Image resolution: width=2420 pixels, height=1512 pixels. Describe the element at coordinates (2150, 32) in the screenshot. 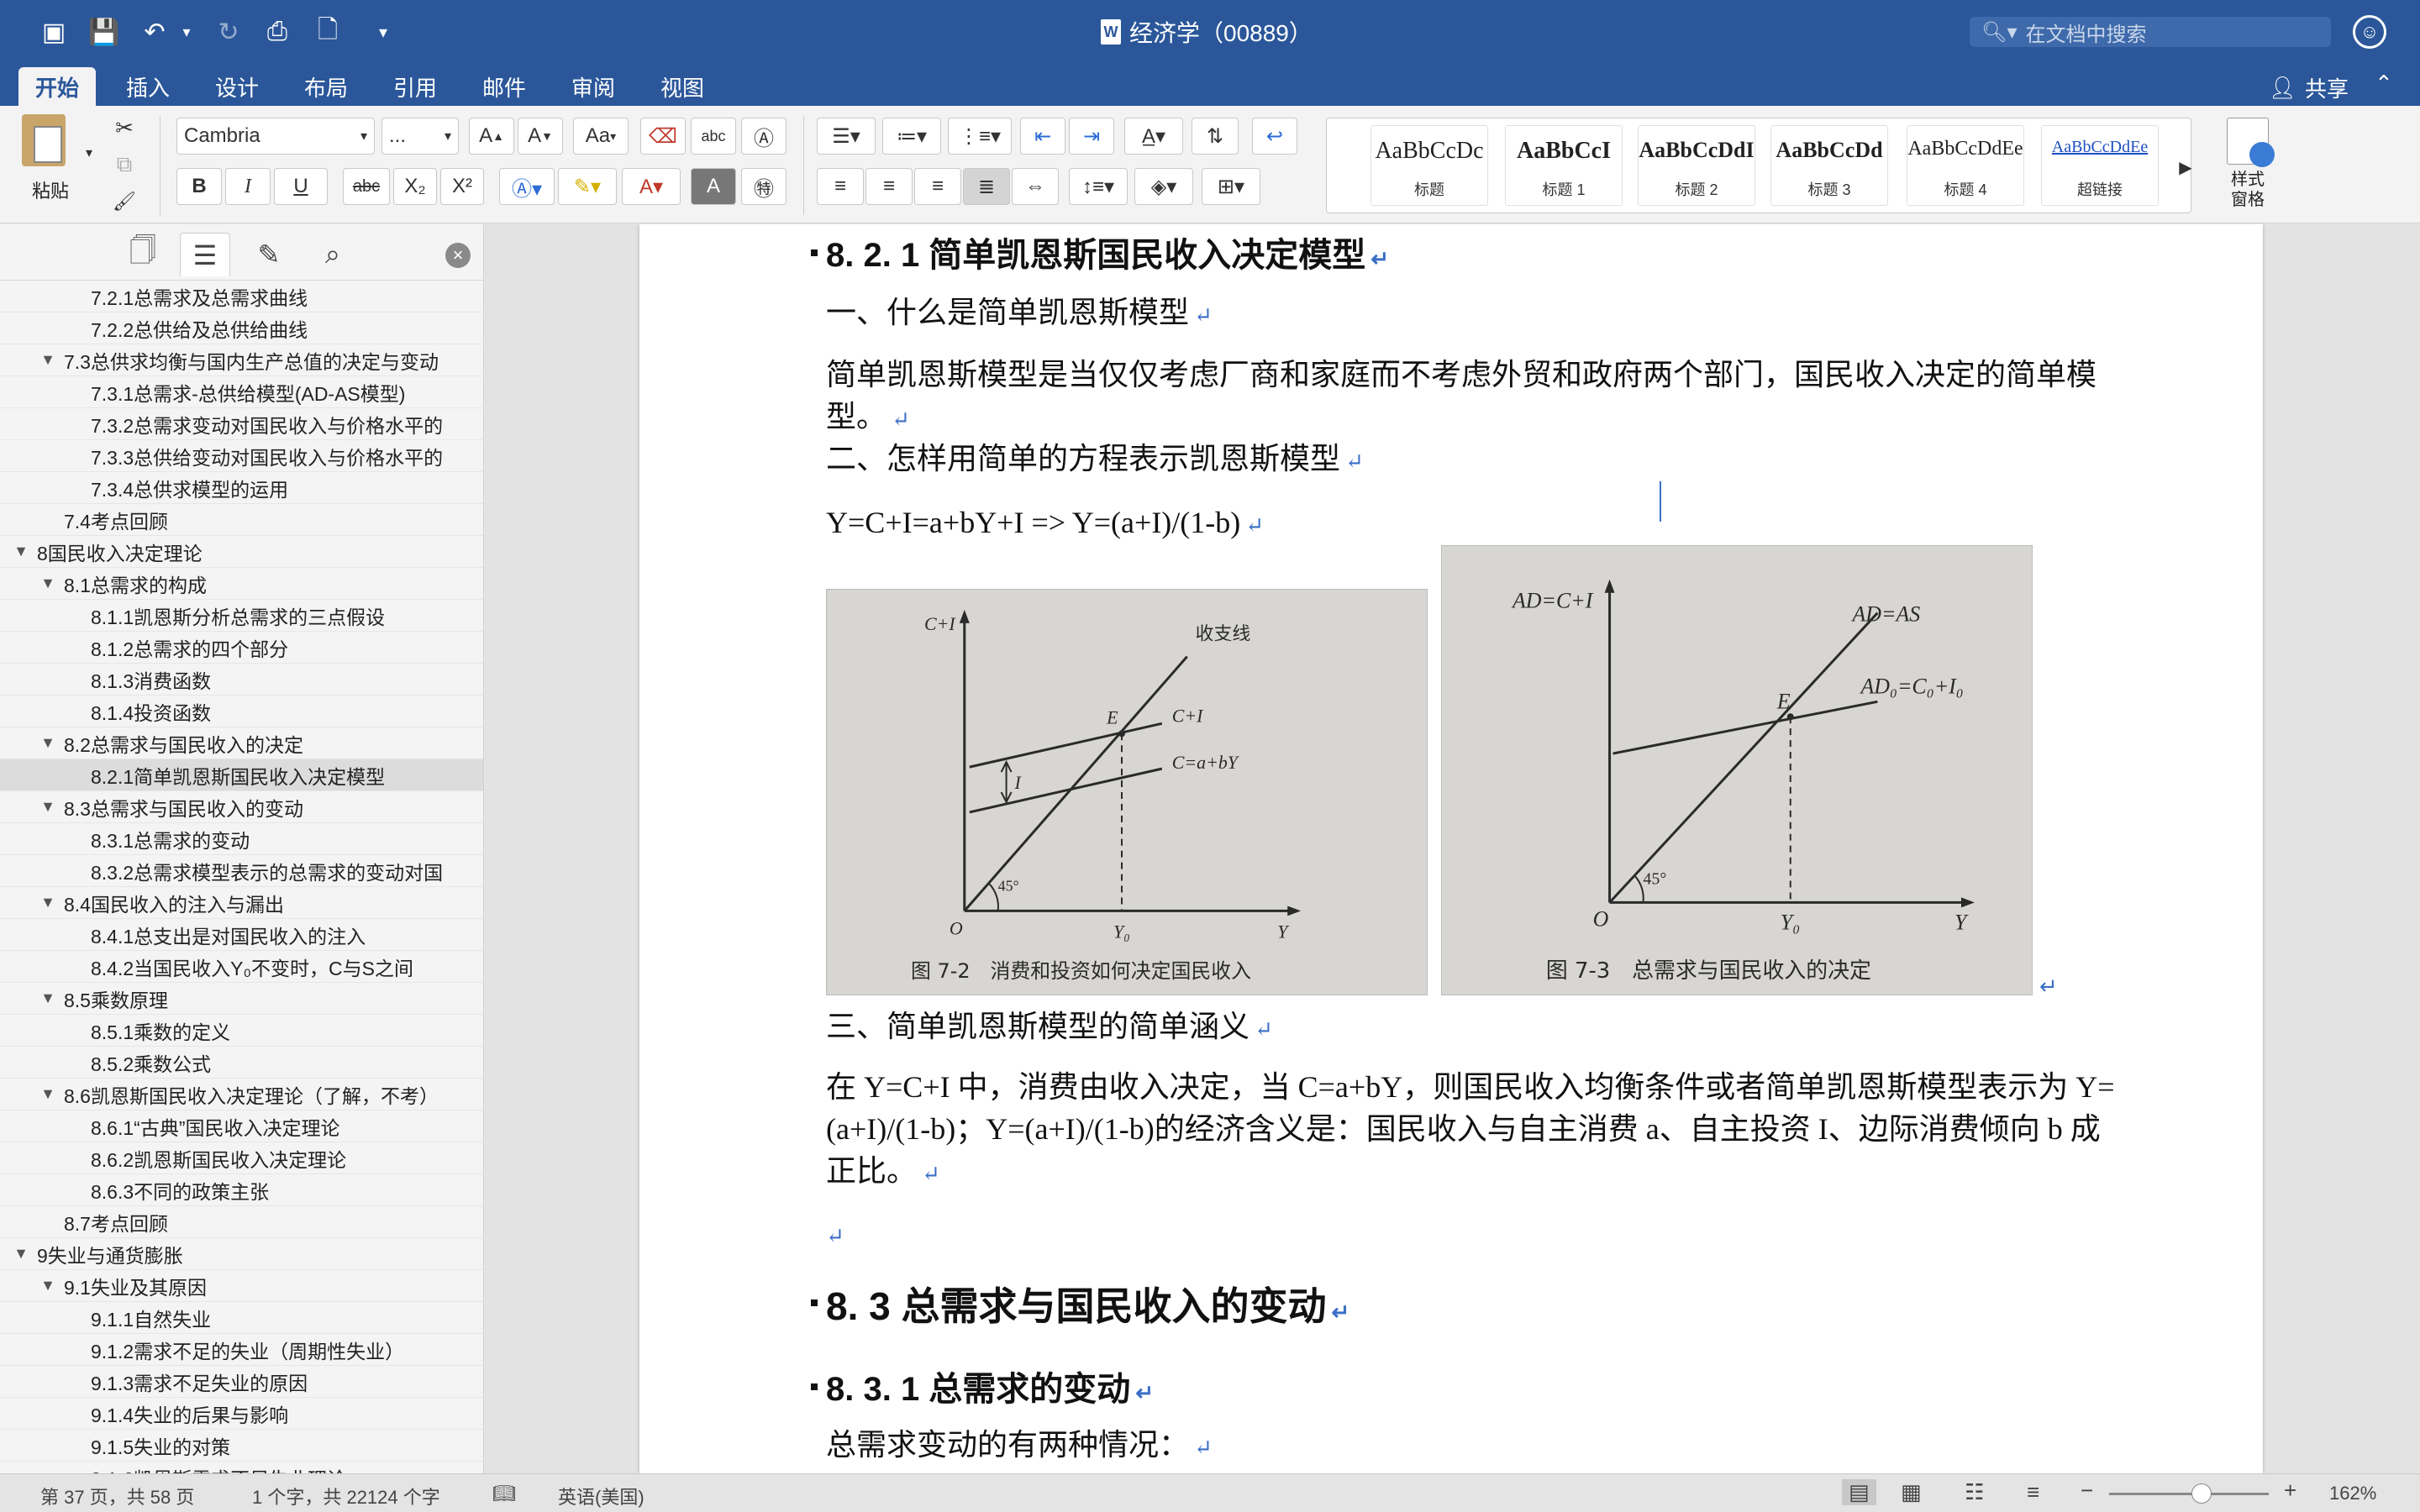

I see `search-input: 🔍︎▾ 在文档中搜索` at that location.